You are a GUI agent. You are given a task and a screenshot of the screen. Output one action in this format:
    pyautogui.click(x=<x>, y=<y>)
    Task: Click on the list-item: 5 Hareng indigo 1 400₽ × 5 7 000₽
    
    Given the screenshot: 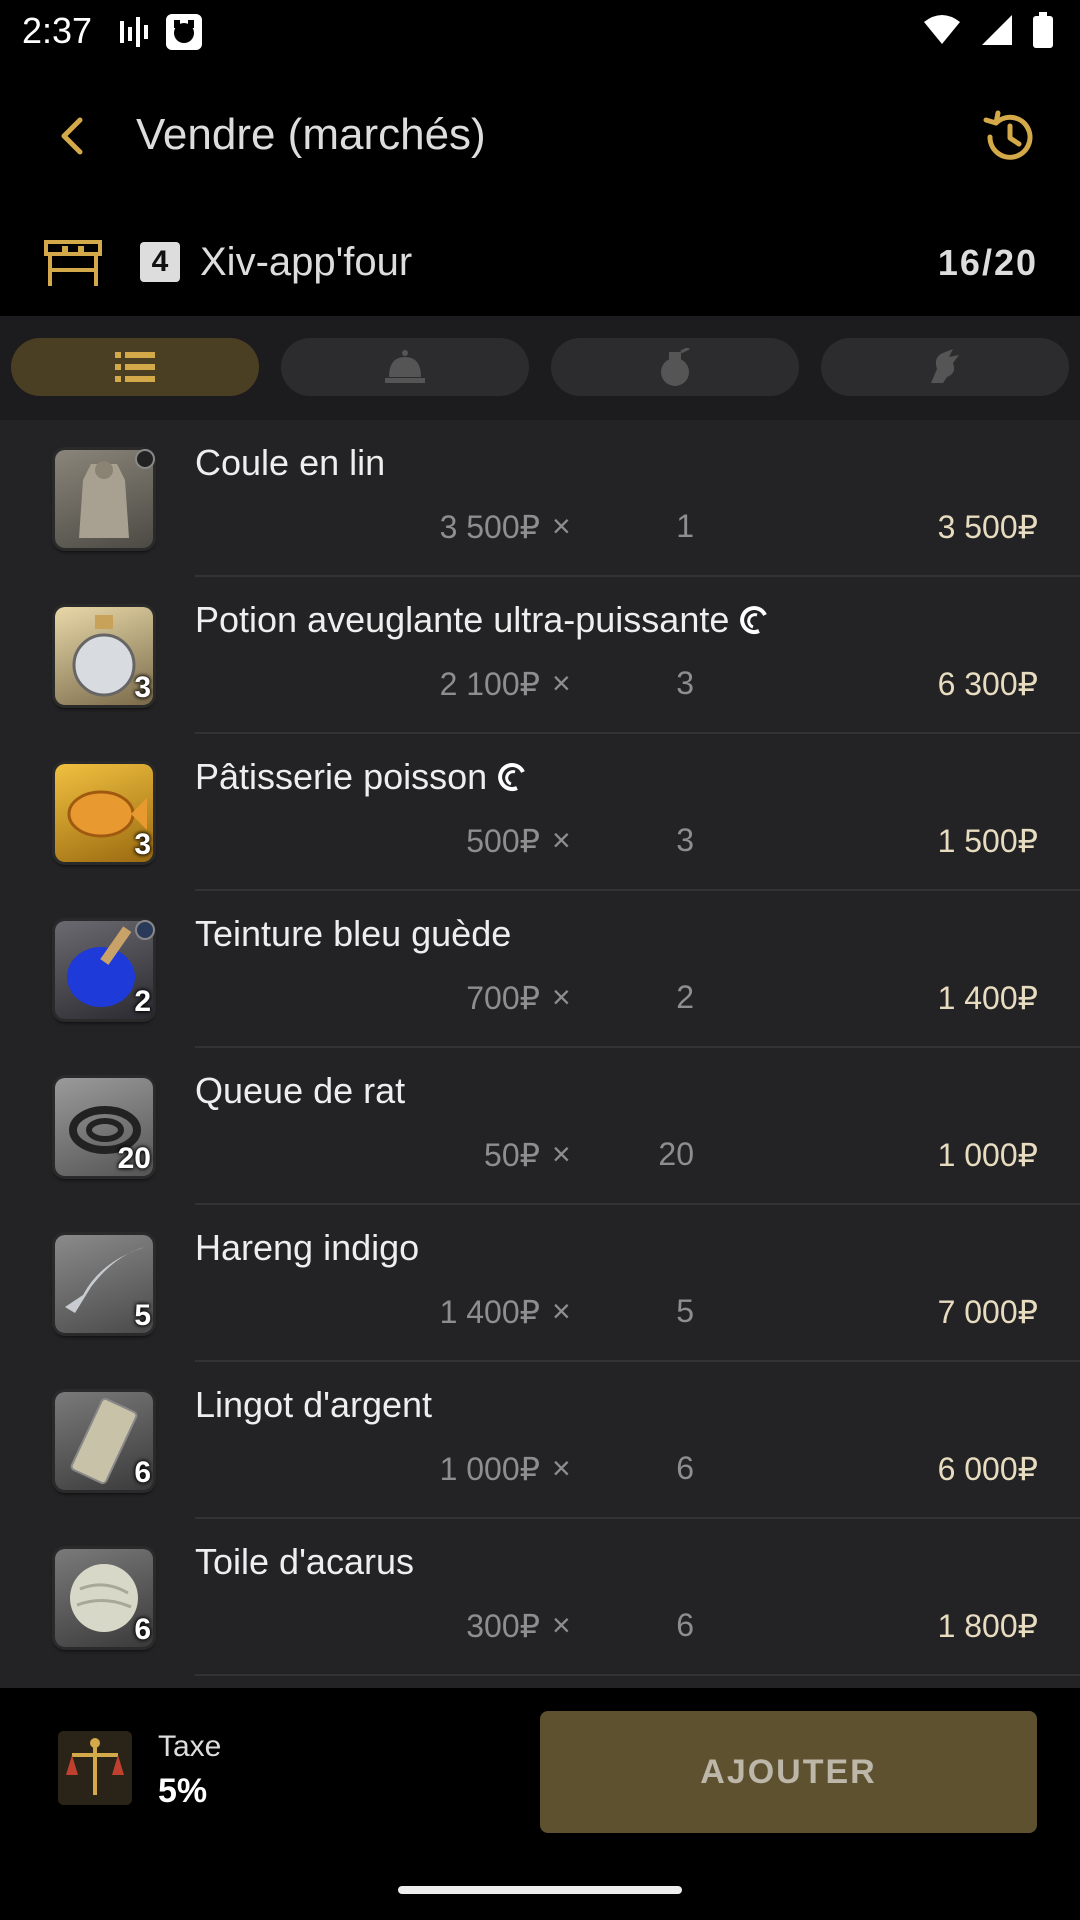 What is the action you would take?
    pyautogui.click(x=540, y=1283)
    